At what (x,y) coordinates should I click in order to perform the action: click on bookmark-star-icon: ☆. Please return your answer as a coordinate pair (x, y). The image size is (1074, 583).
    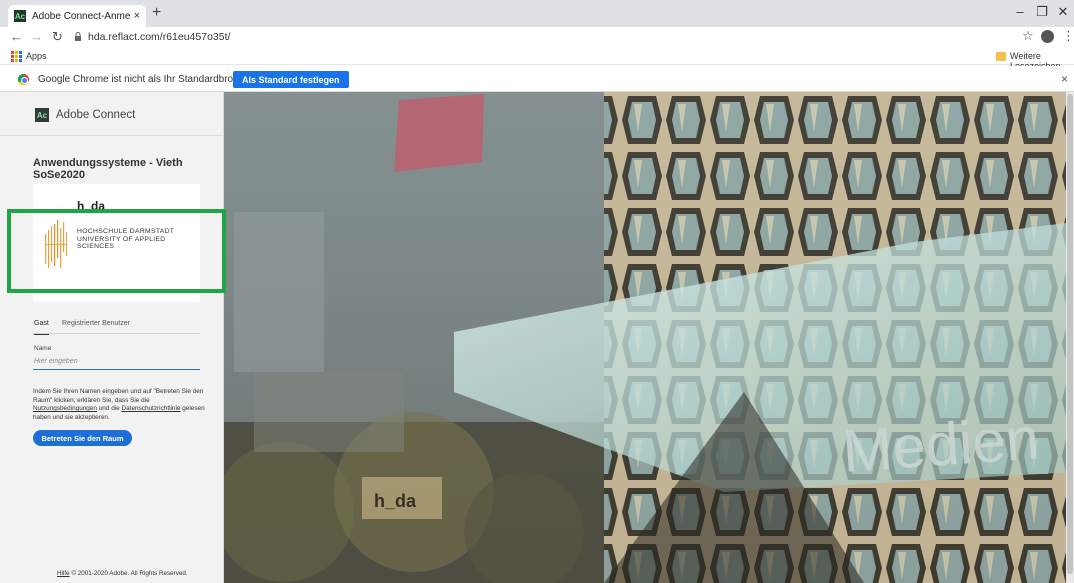
    Looking at the image, I should click on (1028, 36).